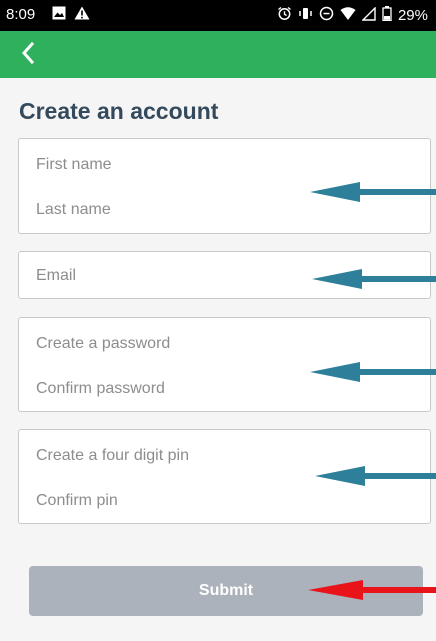 This screenshot has width=436, height=641. What do you see at coordinates (368, 15) in the screenshot?
I see `signal-icon` at bounding box center [368, 15].